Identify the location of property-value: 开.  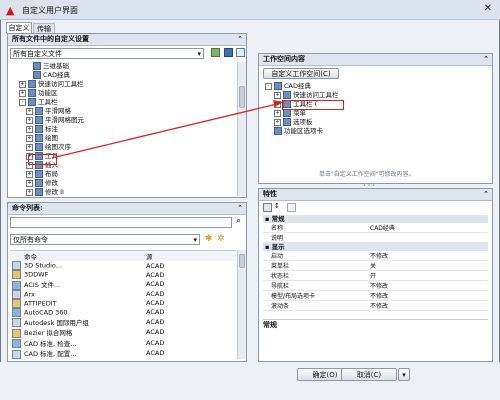
(428, 275).